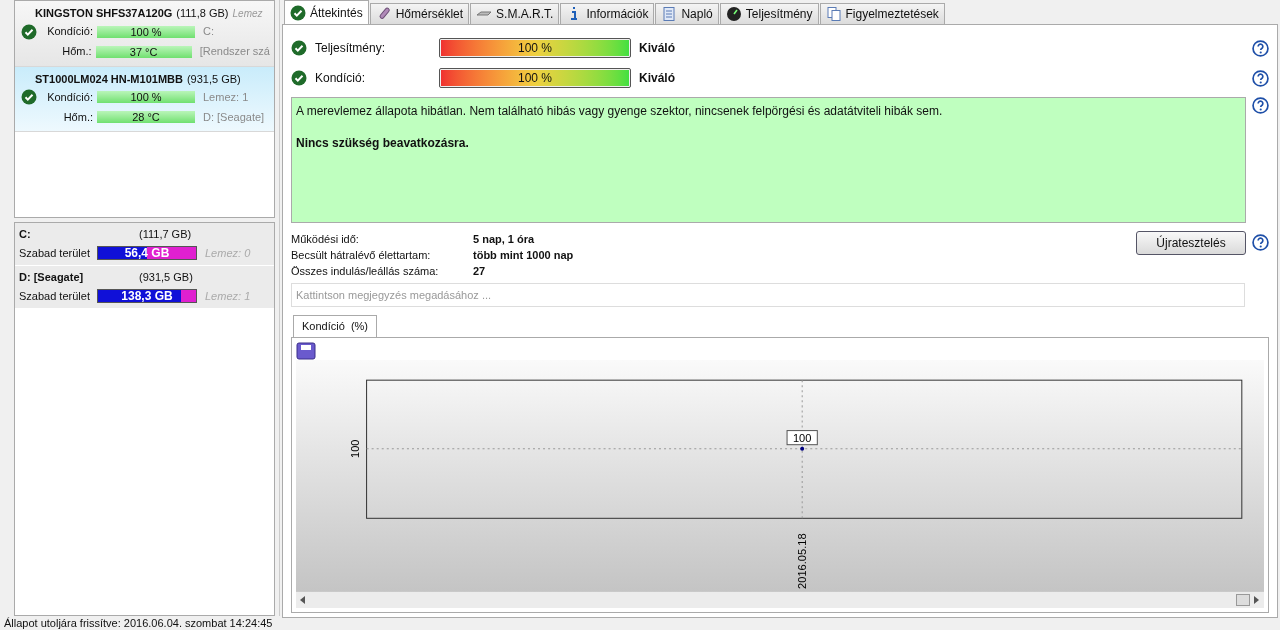 Image resolution: width=1280 pixels, height=630 pixels. Describe the element at coordinates (25, 234) in the screenshot. I see `volume-name: C:` at that location.